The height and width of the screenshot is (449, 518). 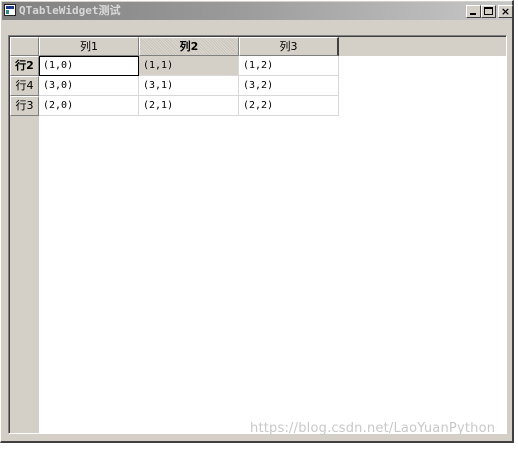 What do you see at coordinates (89, 66) in the screenshot?
I see `current-cell-focus` at bounding box center [89, 66].